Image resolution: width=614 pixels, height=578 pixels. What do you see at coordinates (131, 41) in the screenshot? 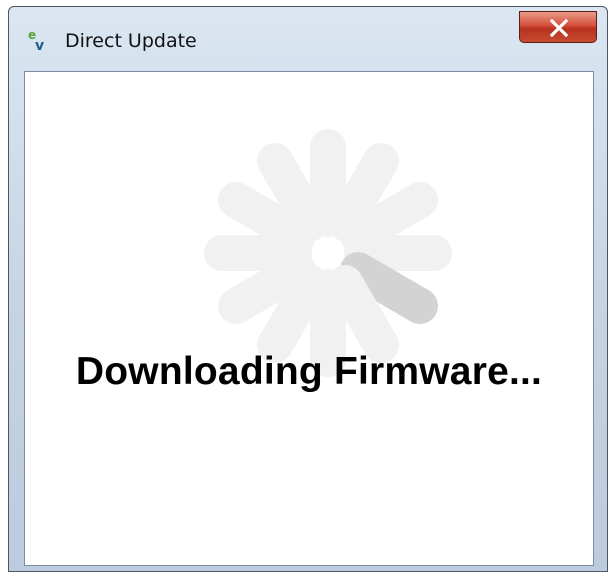
I see `window-title: Direct Update` at bounding box center [131, 41].